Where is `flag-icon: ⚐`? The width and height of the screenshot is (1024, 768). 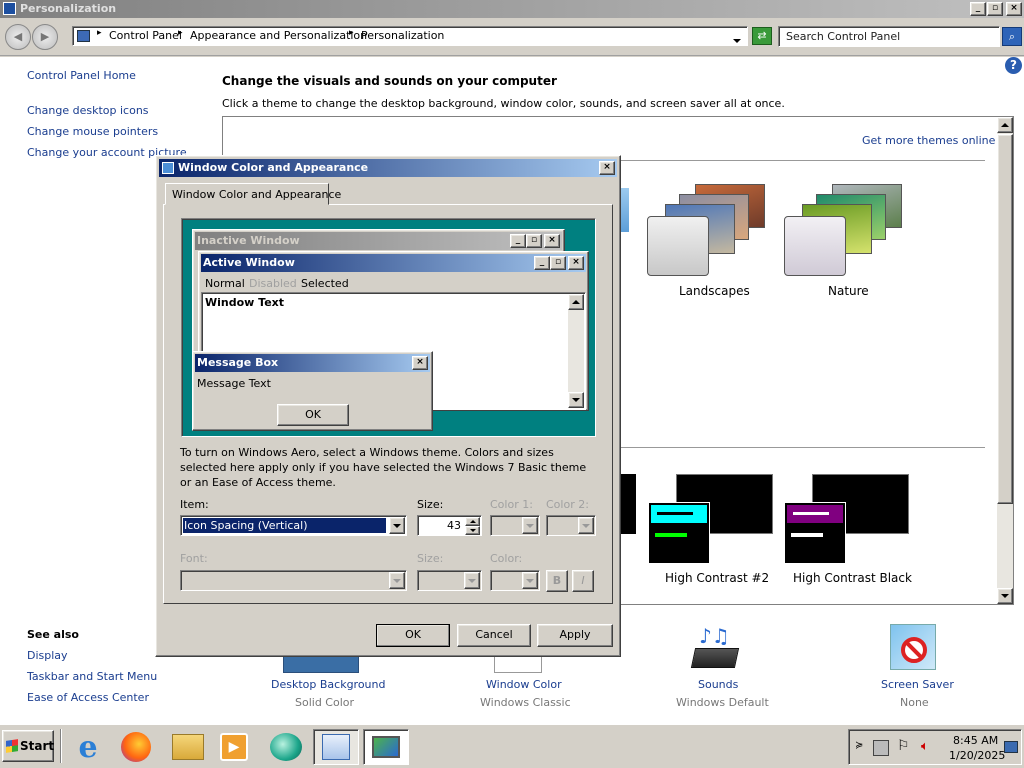
flag-icon: ⚐ is located at coordinates (903, 746).